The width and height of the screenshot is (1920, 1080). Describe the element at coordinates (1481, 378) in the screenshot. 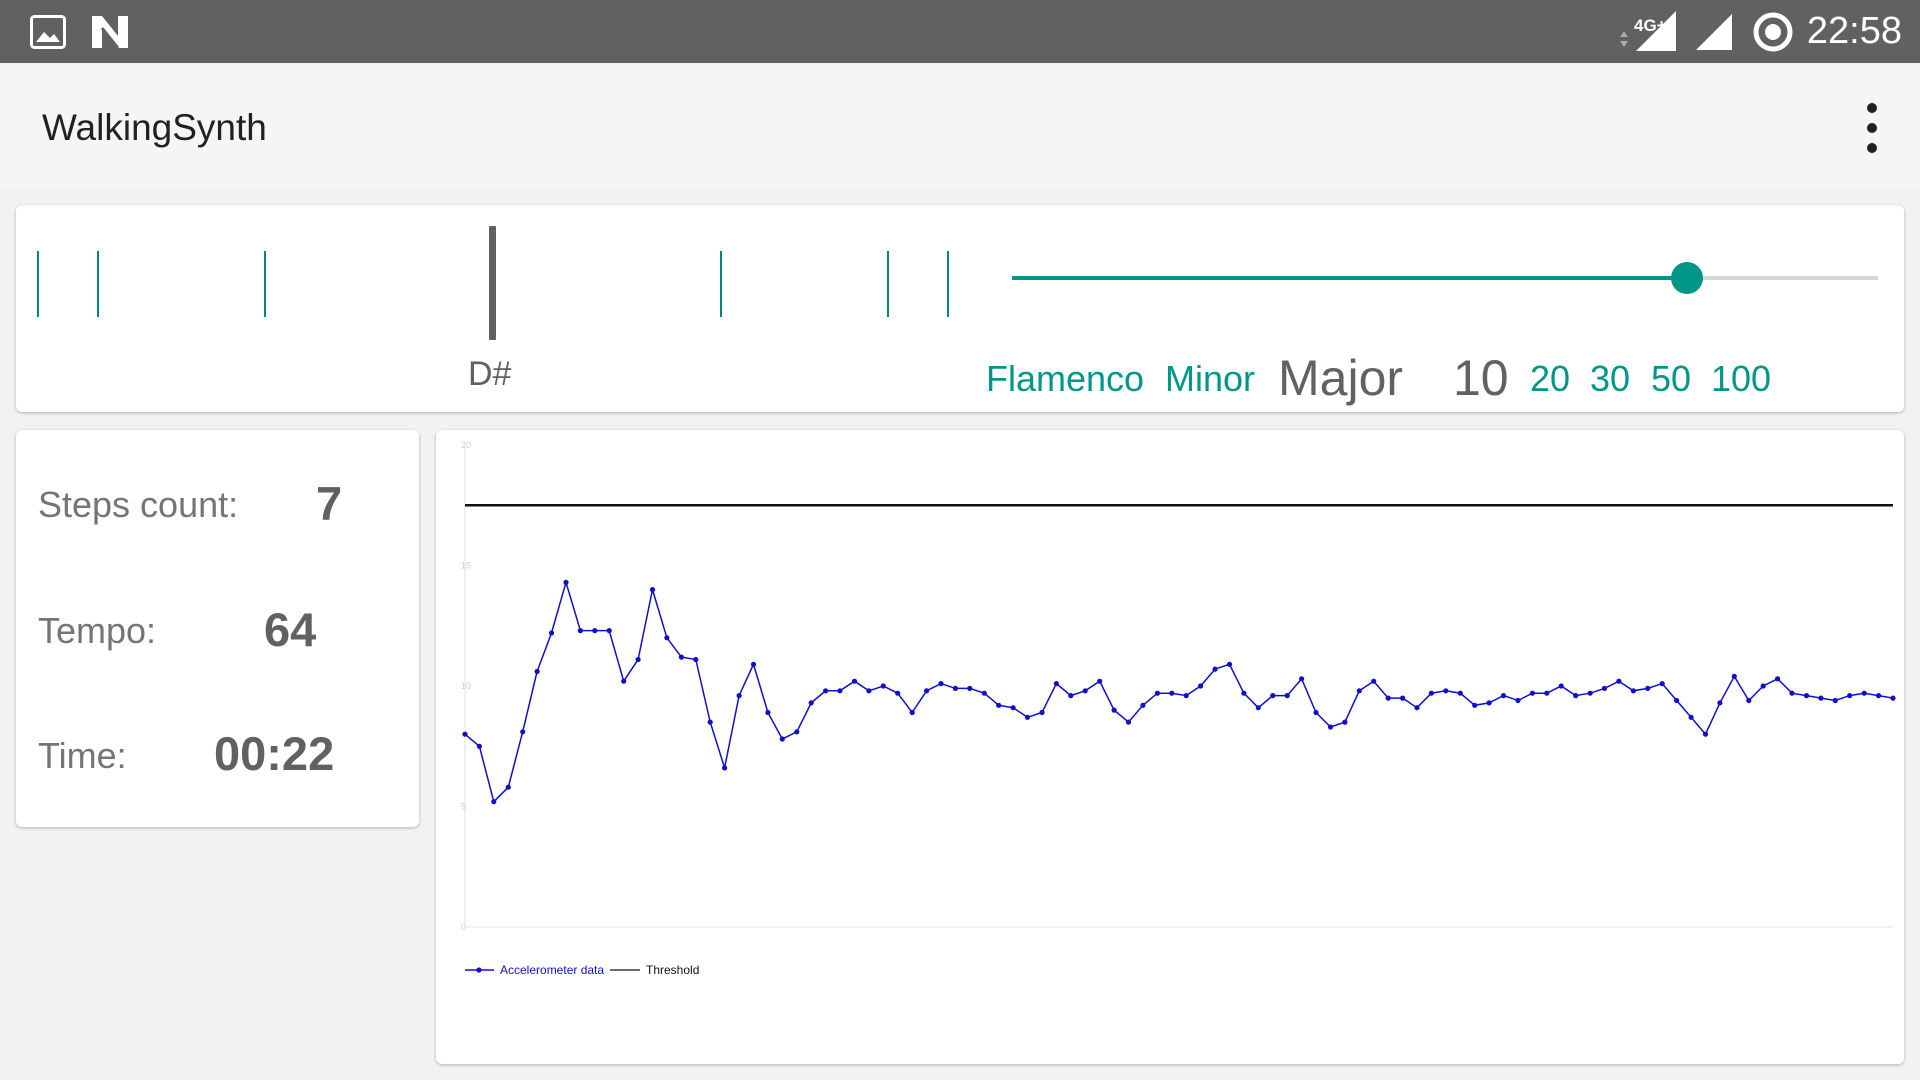

I see `number-option-10: 10` at that location.